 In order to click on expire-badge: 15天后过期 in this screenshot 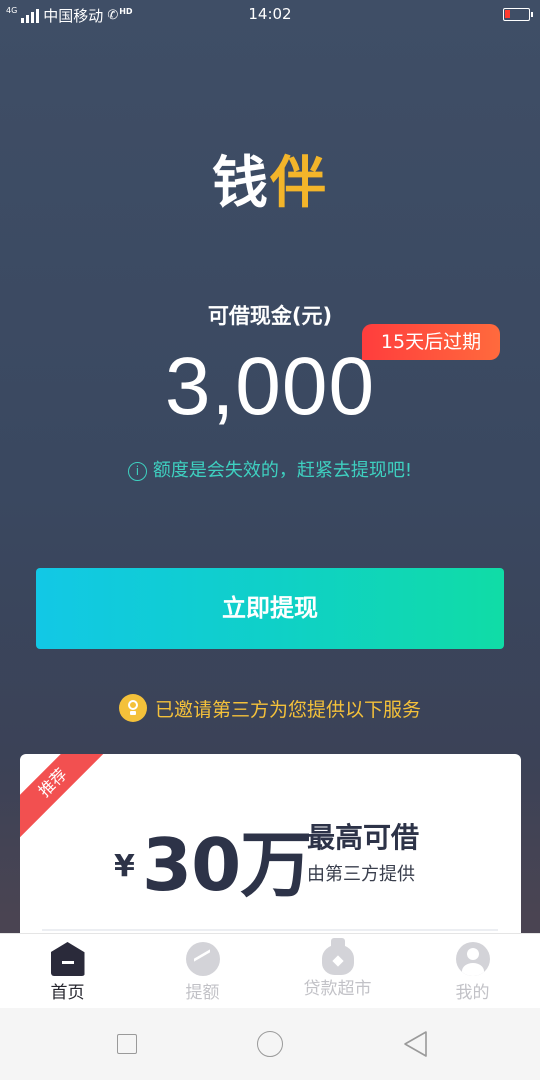, I will do `click(431, 342)`.